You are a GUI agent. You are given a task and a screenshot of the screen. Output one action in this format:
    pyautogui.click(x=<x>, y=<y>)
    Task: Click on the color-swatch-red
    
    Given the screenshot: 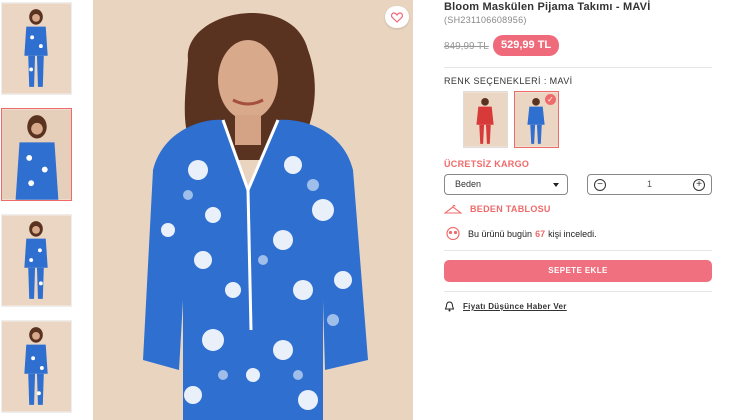 What is the action you would take?
    pyautogui.click(x=485, y=119)
    